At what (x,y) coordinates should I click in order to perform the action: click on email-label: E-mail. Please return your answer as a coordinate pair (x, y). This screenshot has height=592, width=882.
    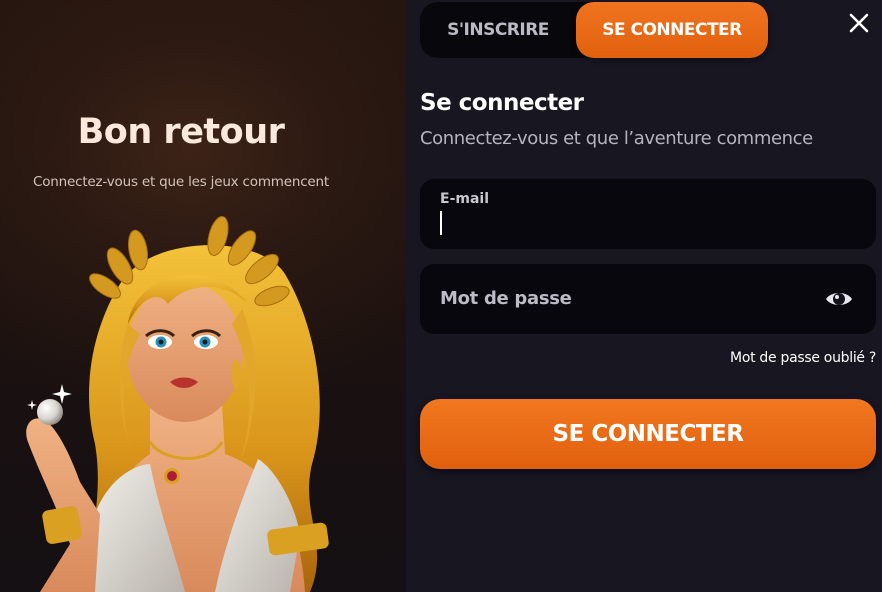
    Looking at the image, I should click on (465, 199).